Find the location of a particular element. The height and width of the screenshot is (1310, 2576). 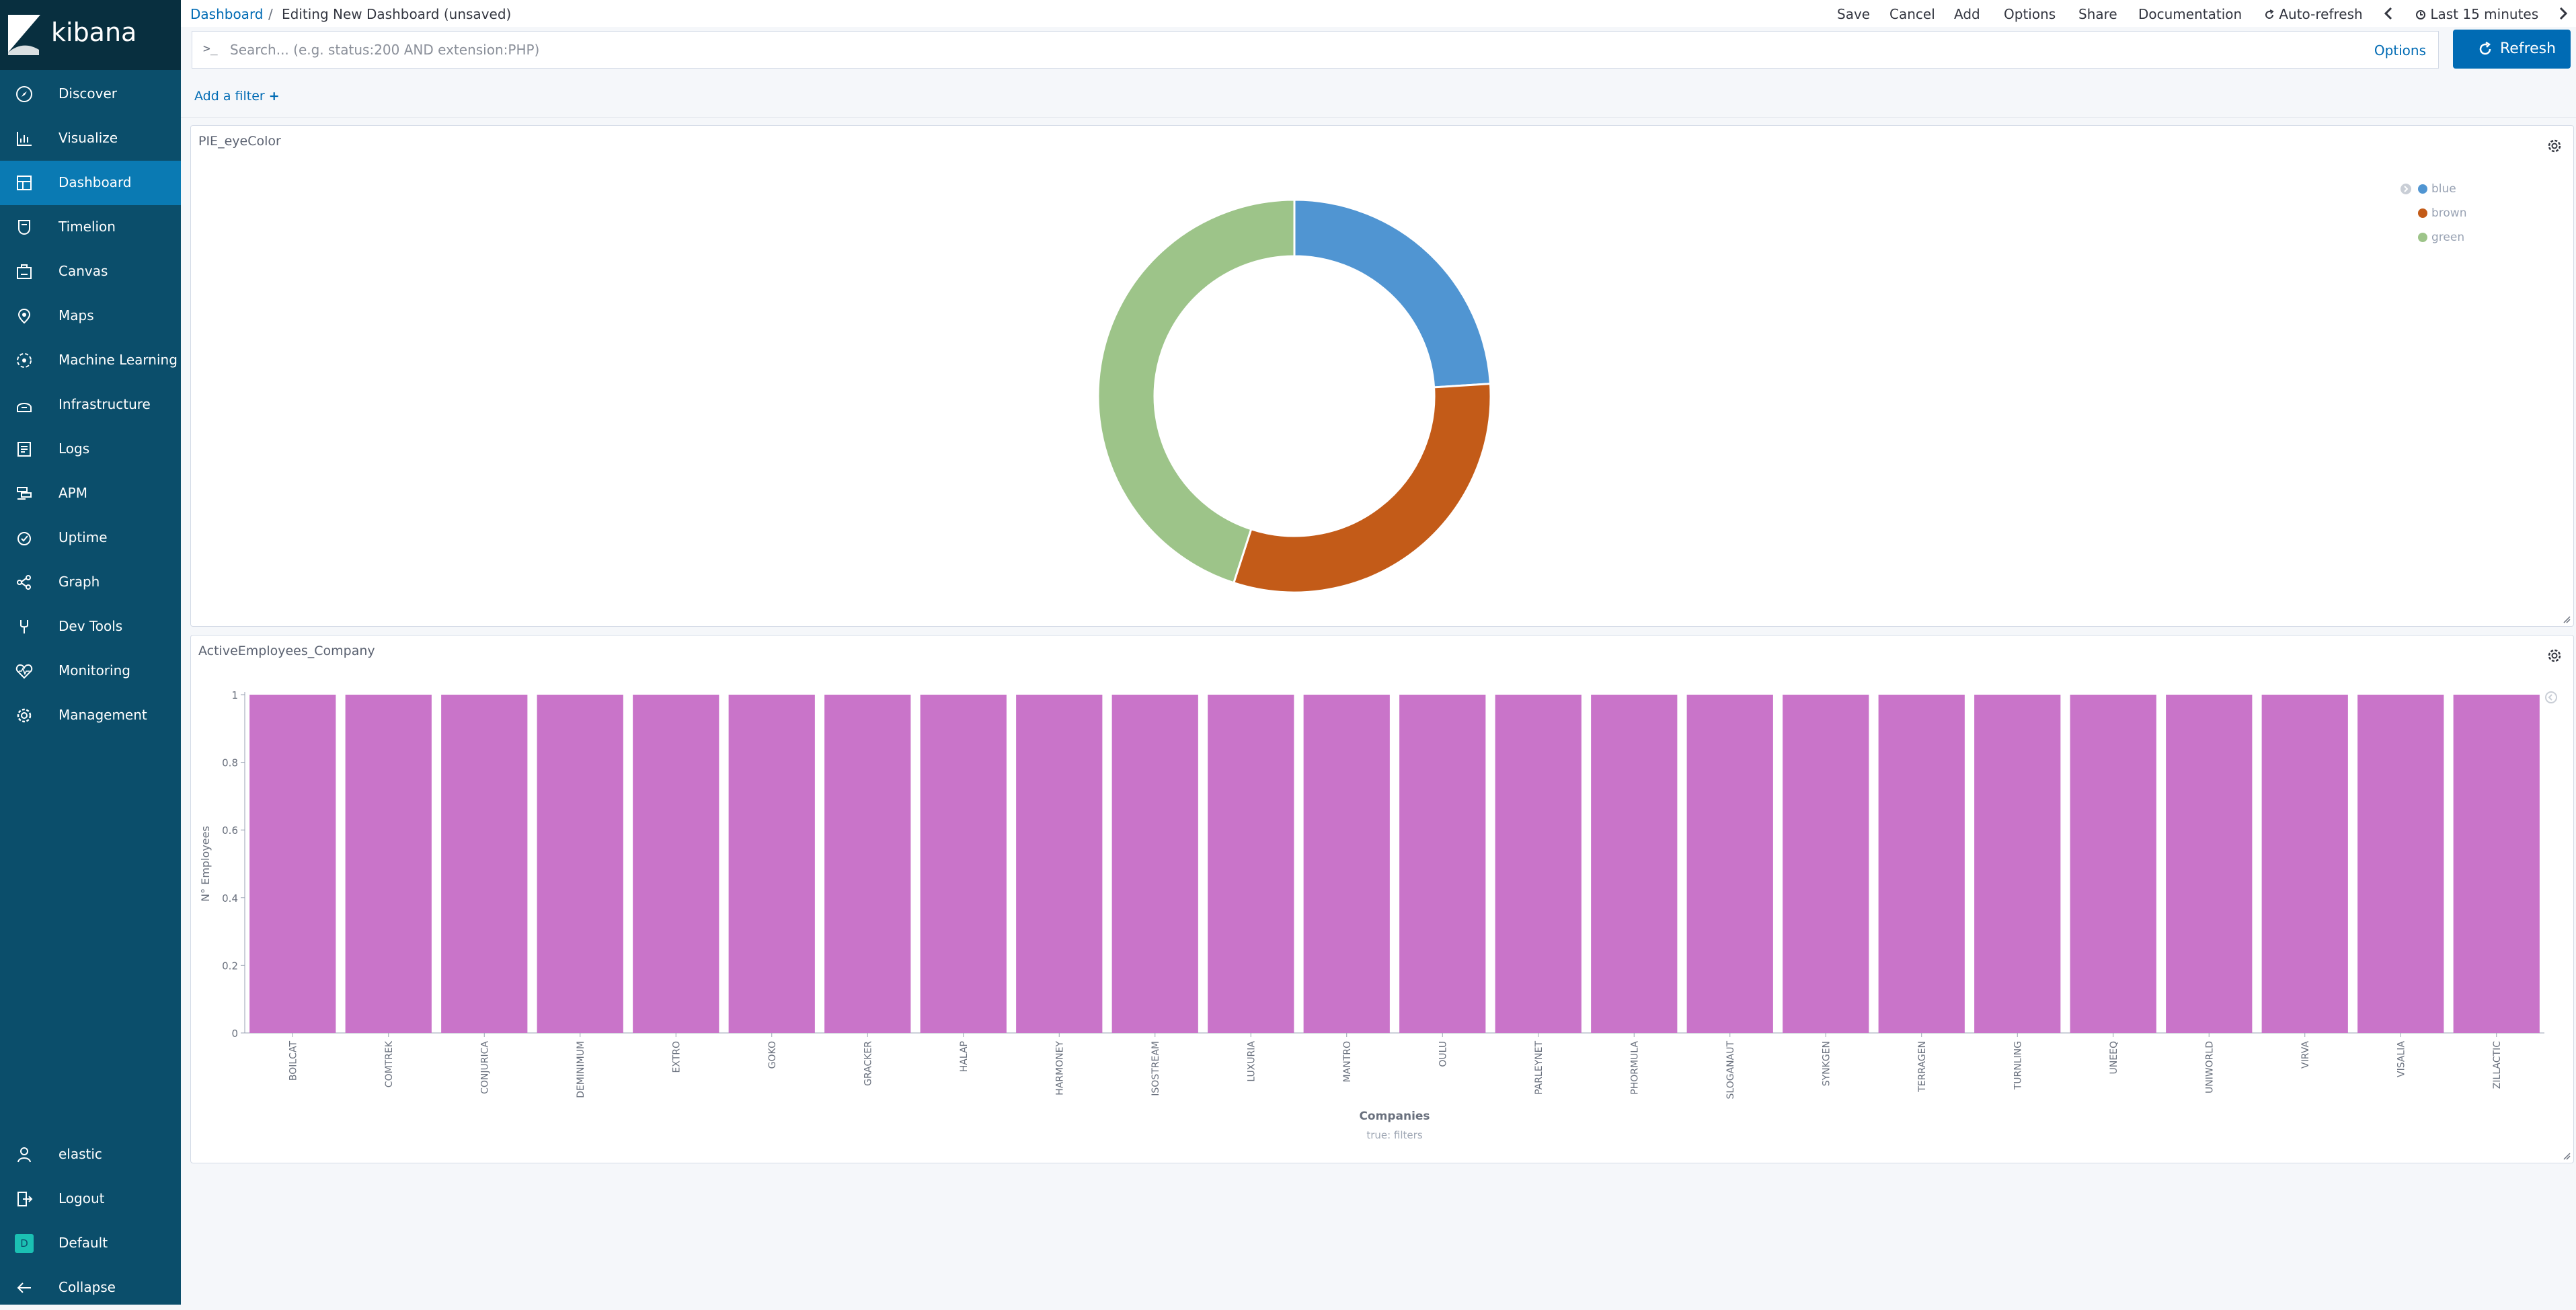

sidebar-item-timelion: Timelion is located at coordinates (91, 227).